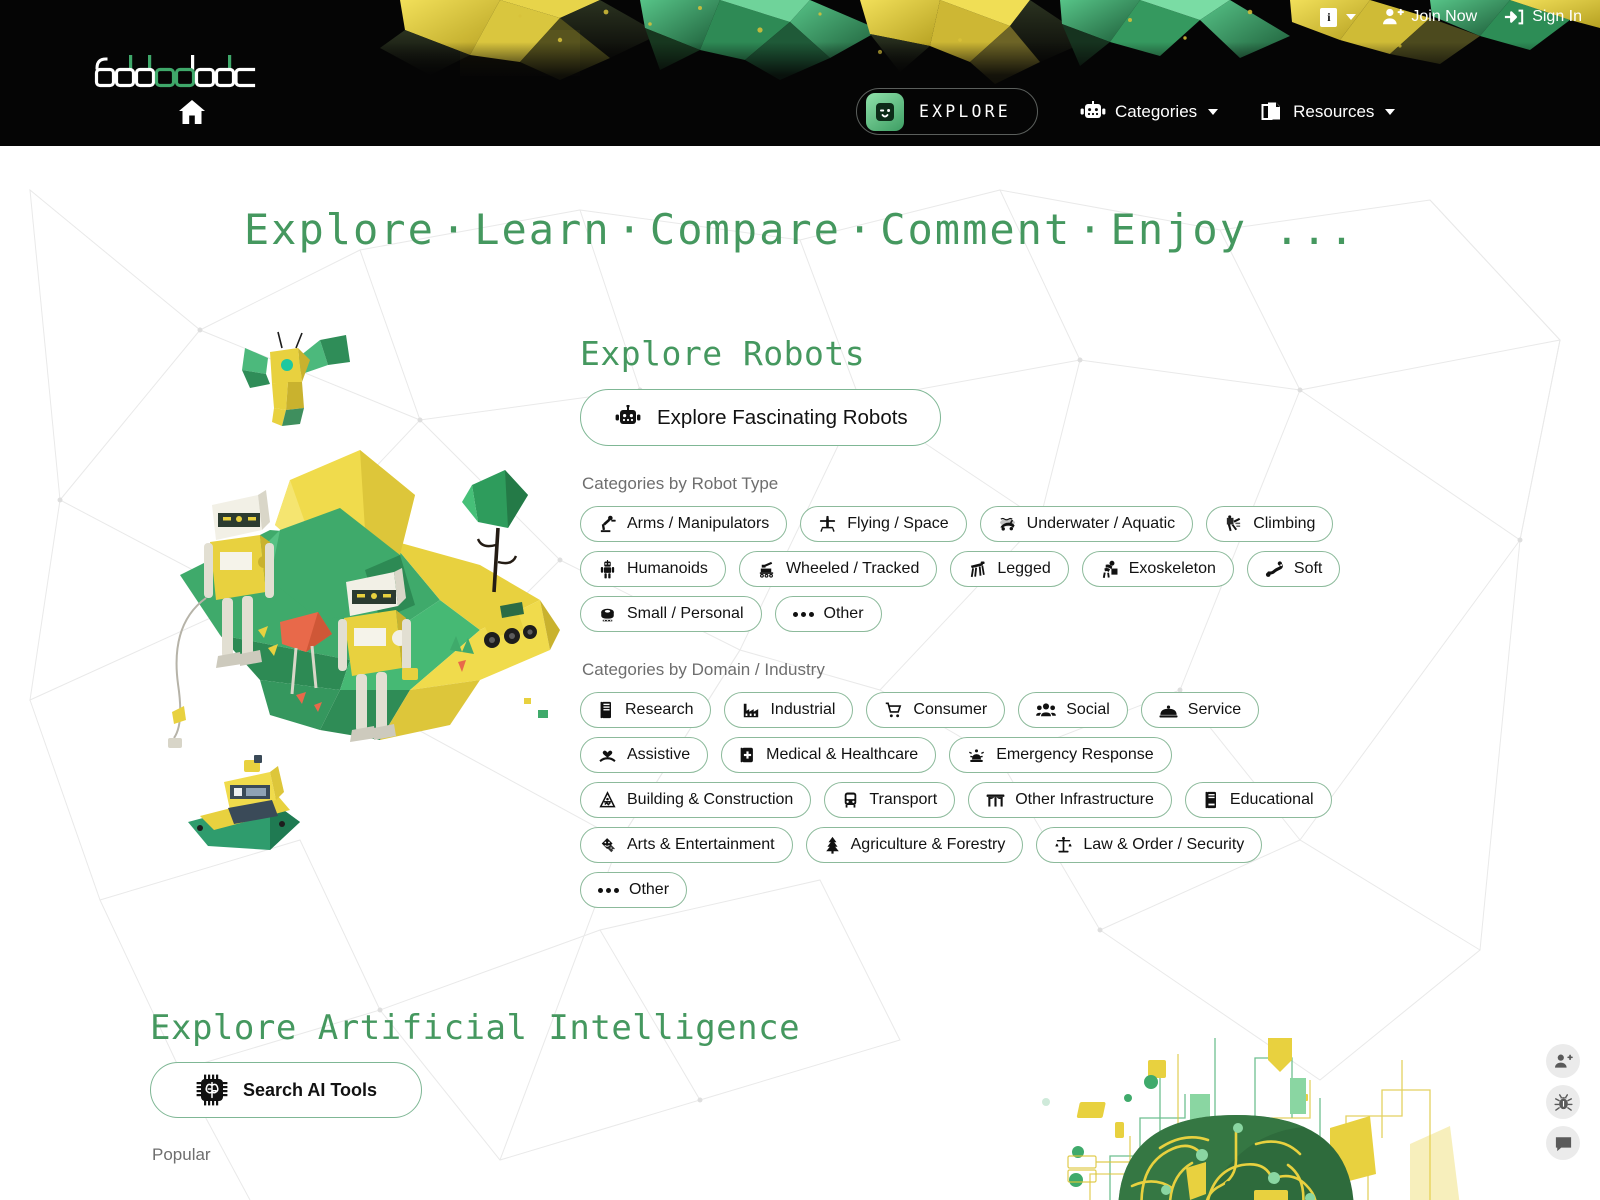 This screenshot has height=1200, width=1600. What do you see at coordinates (608, 845) in the screenshot?
I see `masks-icon` at bounding box center [608, 845].